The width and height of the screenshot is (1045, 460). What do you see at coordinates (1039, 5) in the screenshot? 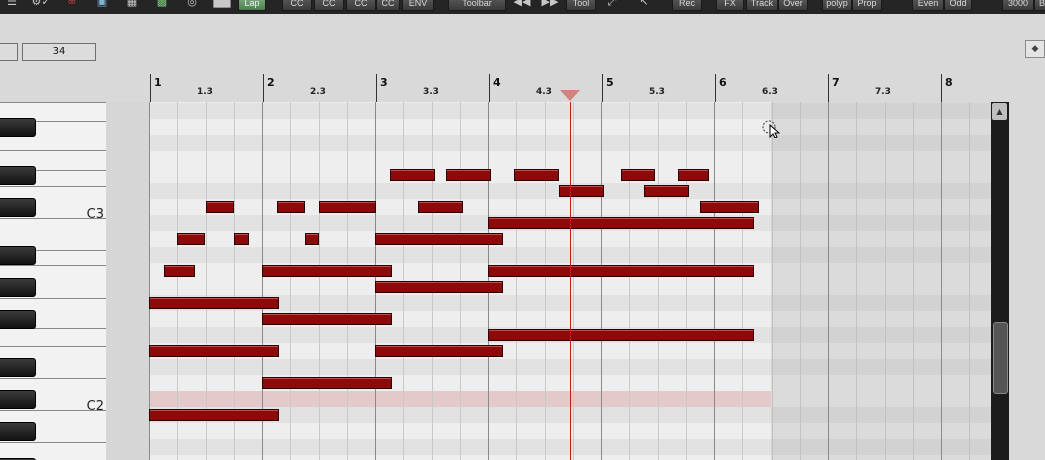
I see `bi-button: Bi` at bounding box center [1039, 5].